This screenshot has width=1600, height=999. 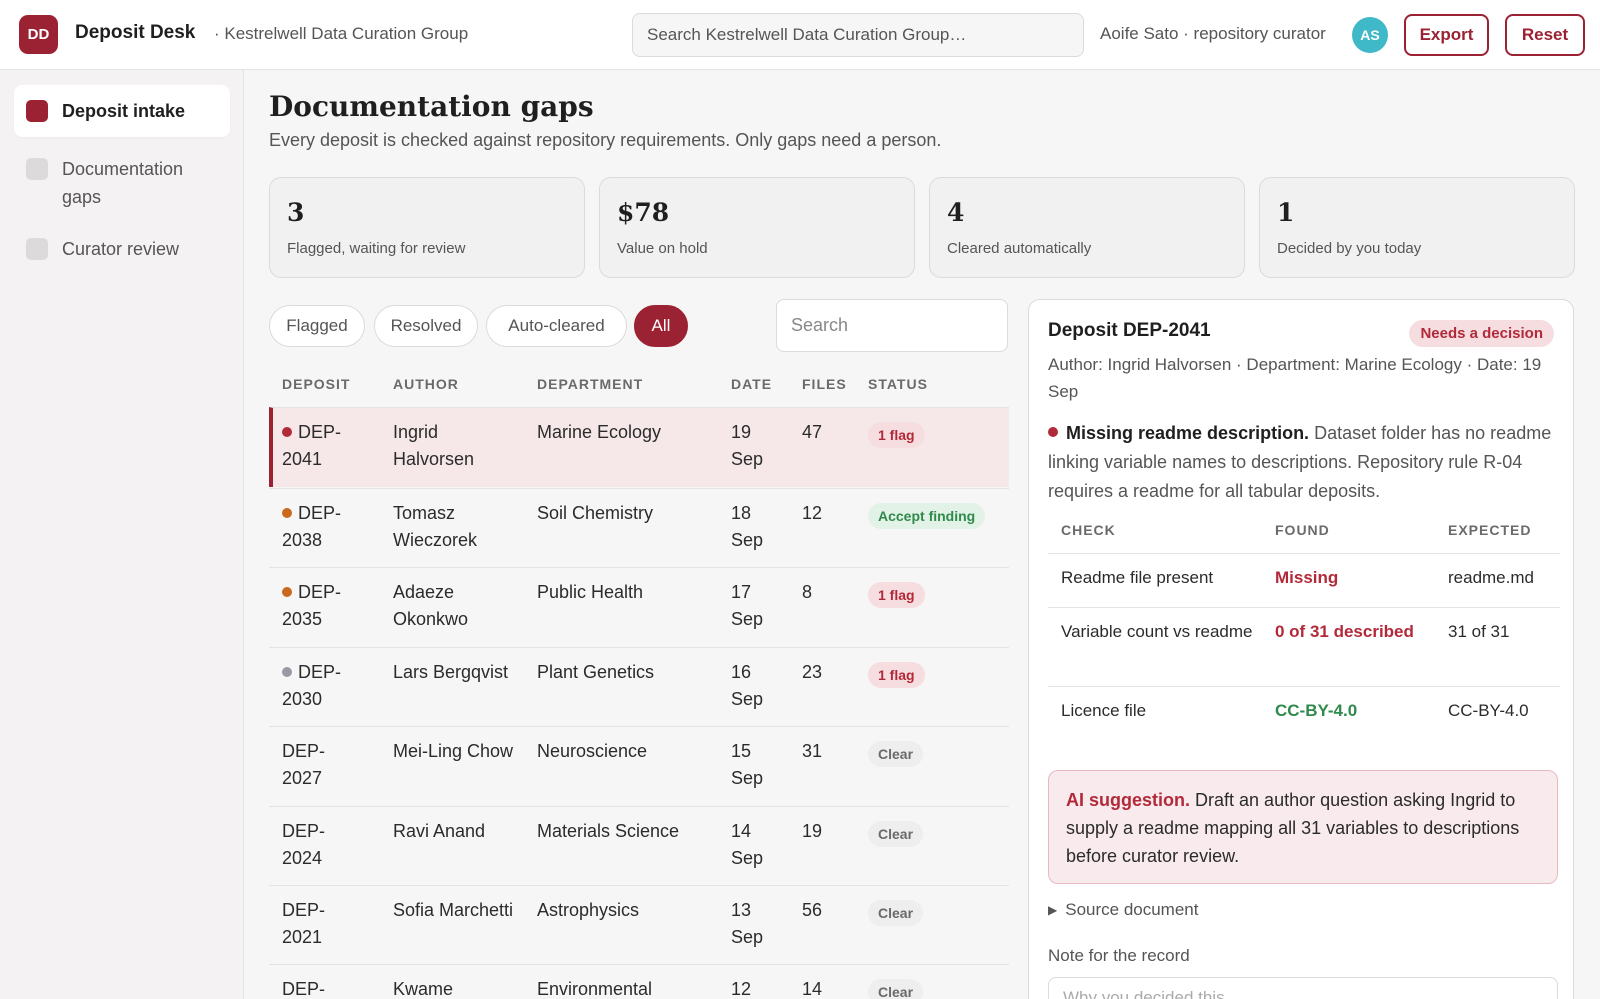 I want to click on deposit-id-cell: DEP-2030, so click(x=321, y=686).